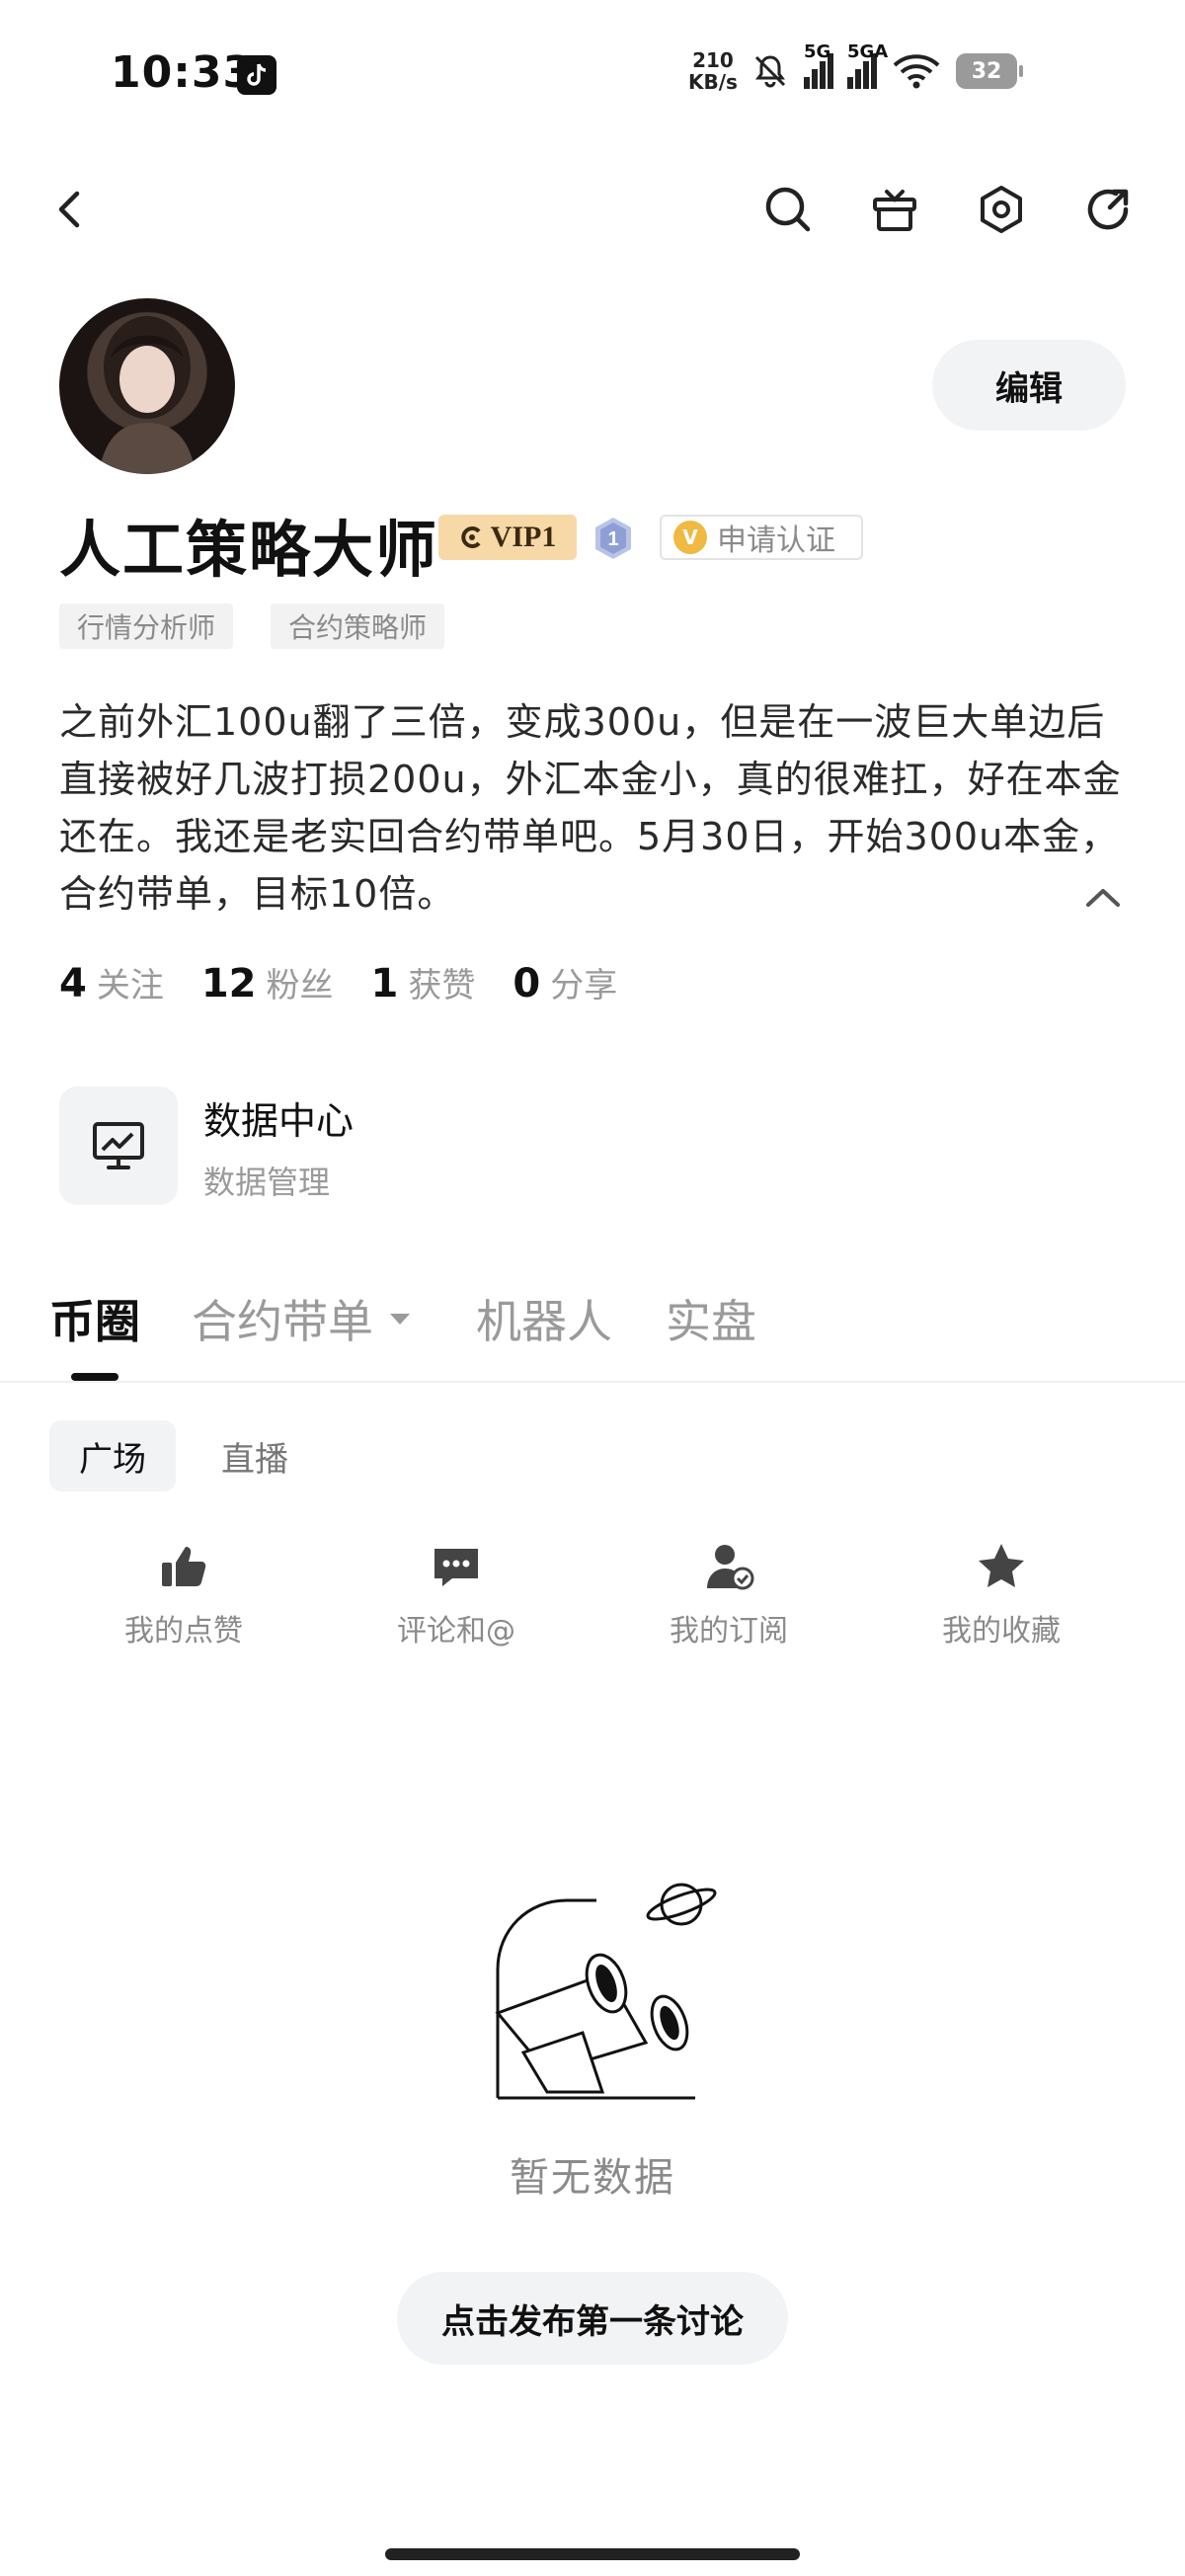 The width and height of the screenshot is (1185, 2576). What do you see at coordinates (184, 1595) in the screenshot?
I see `my-likes-button: 我的点赞` at bounding box center [184, 1595].